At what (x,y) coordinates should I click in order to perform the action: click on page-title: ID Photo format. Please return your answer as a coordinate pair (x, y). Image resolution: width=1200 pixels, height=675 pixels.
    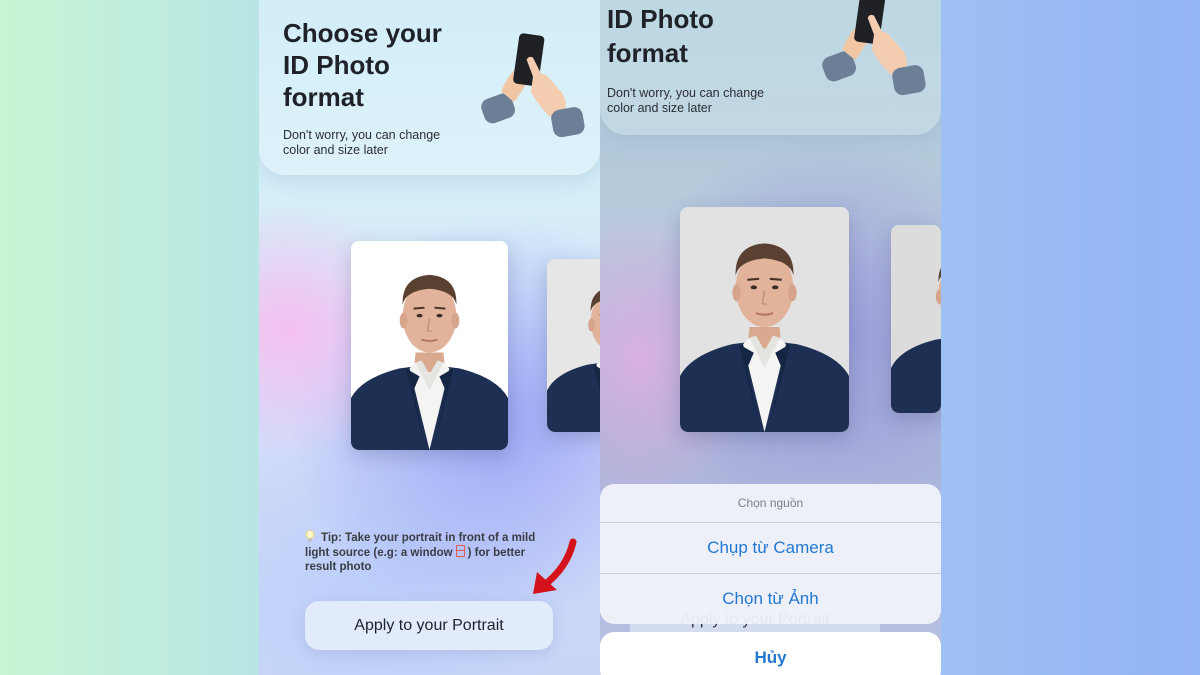
    Looking at the image, I should click on (660, 36).